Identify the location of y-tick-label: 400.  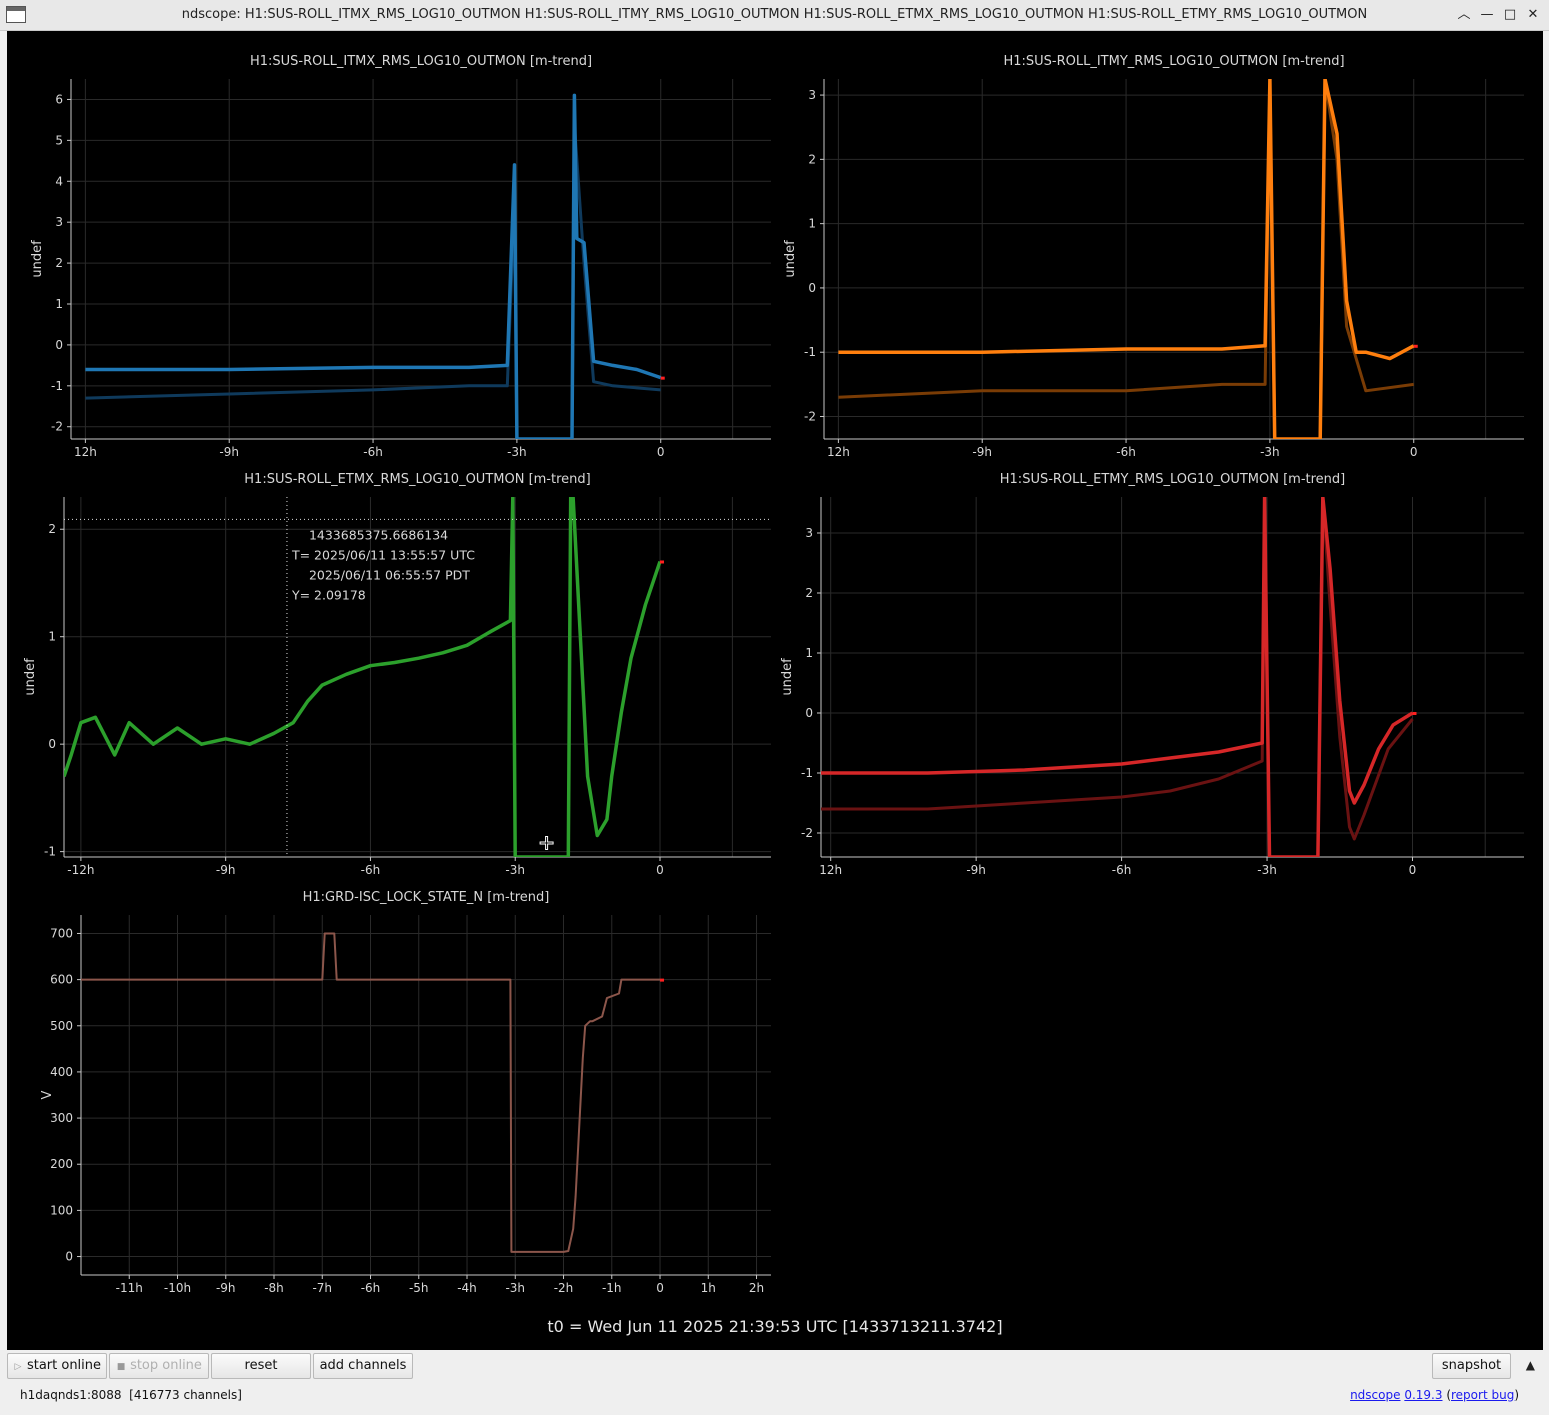
(61, 1072).